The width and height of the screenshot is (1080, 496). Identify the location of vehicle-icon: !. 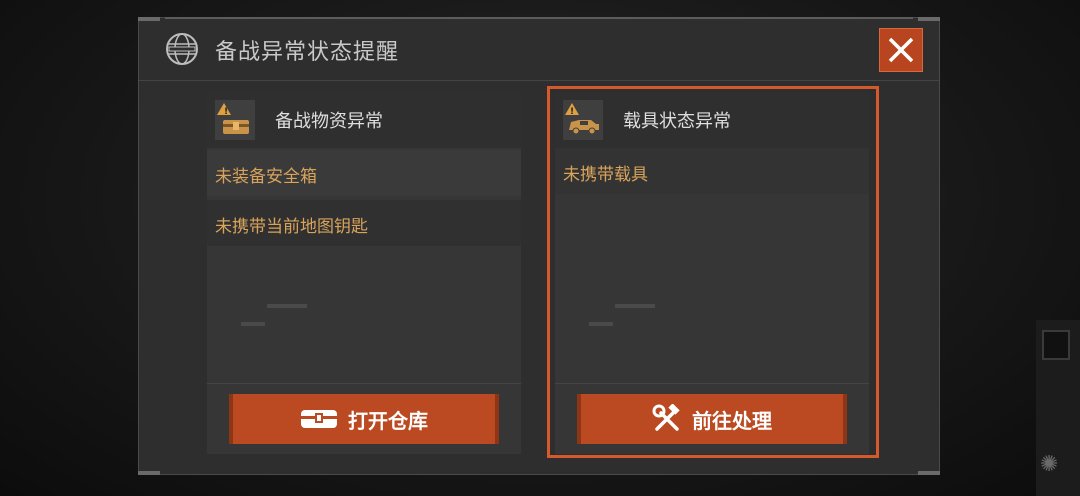
(583, 120).